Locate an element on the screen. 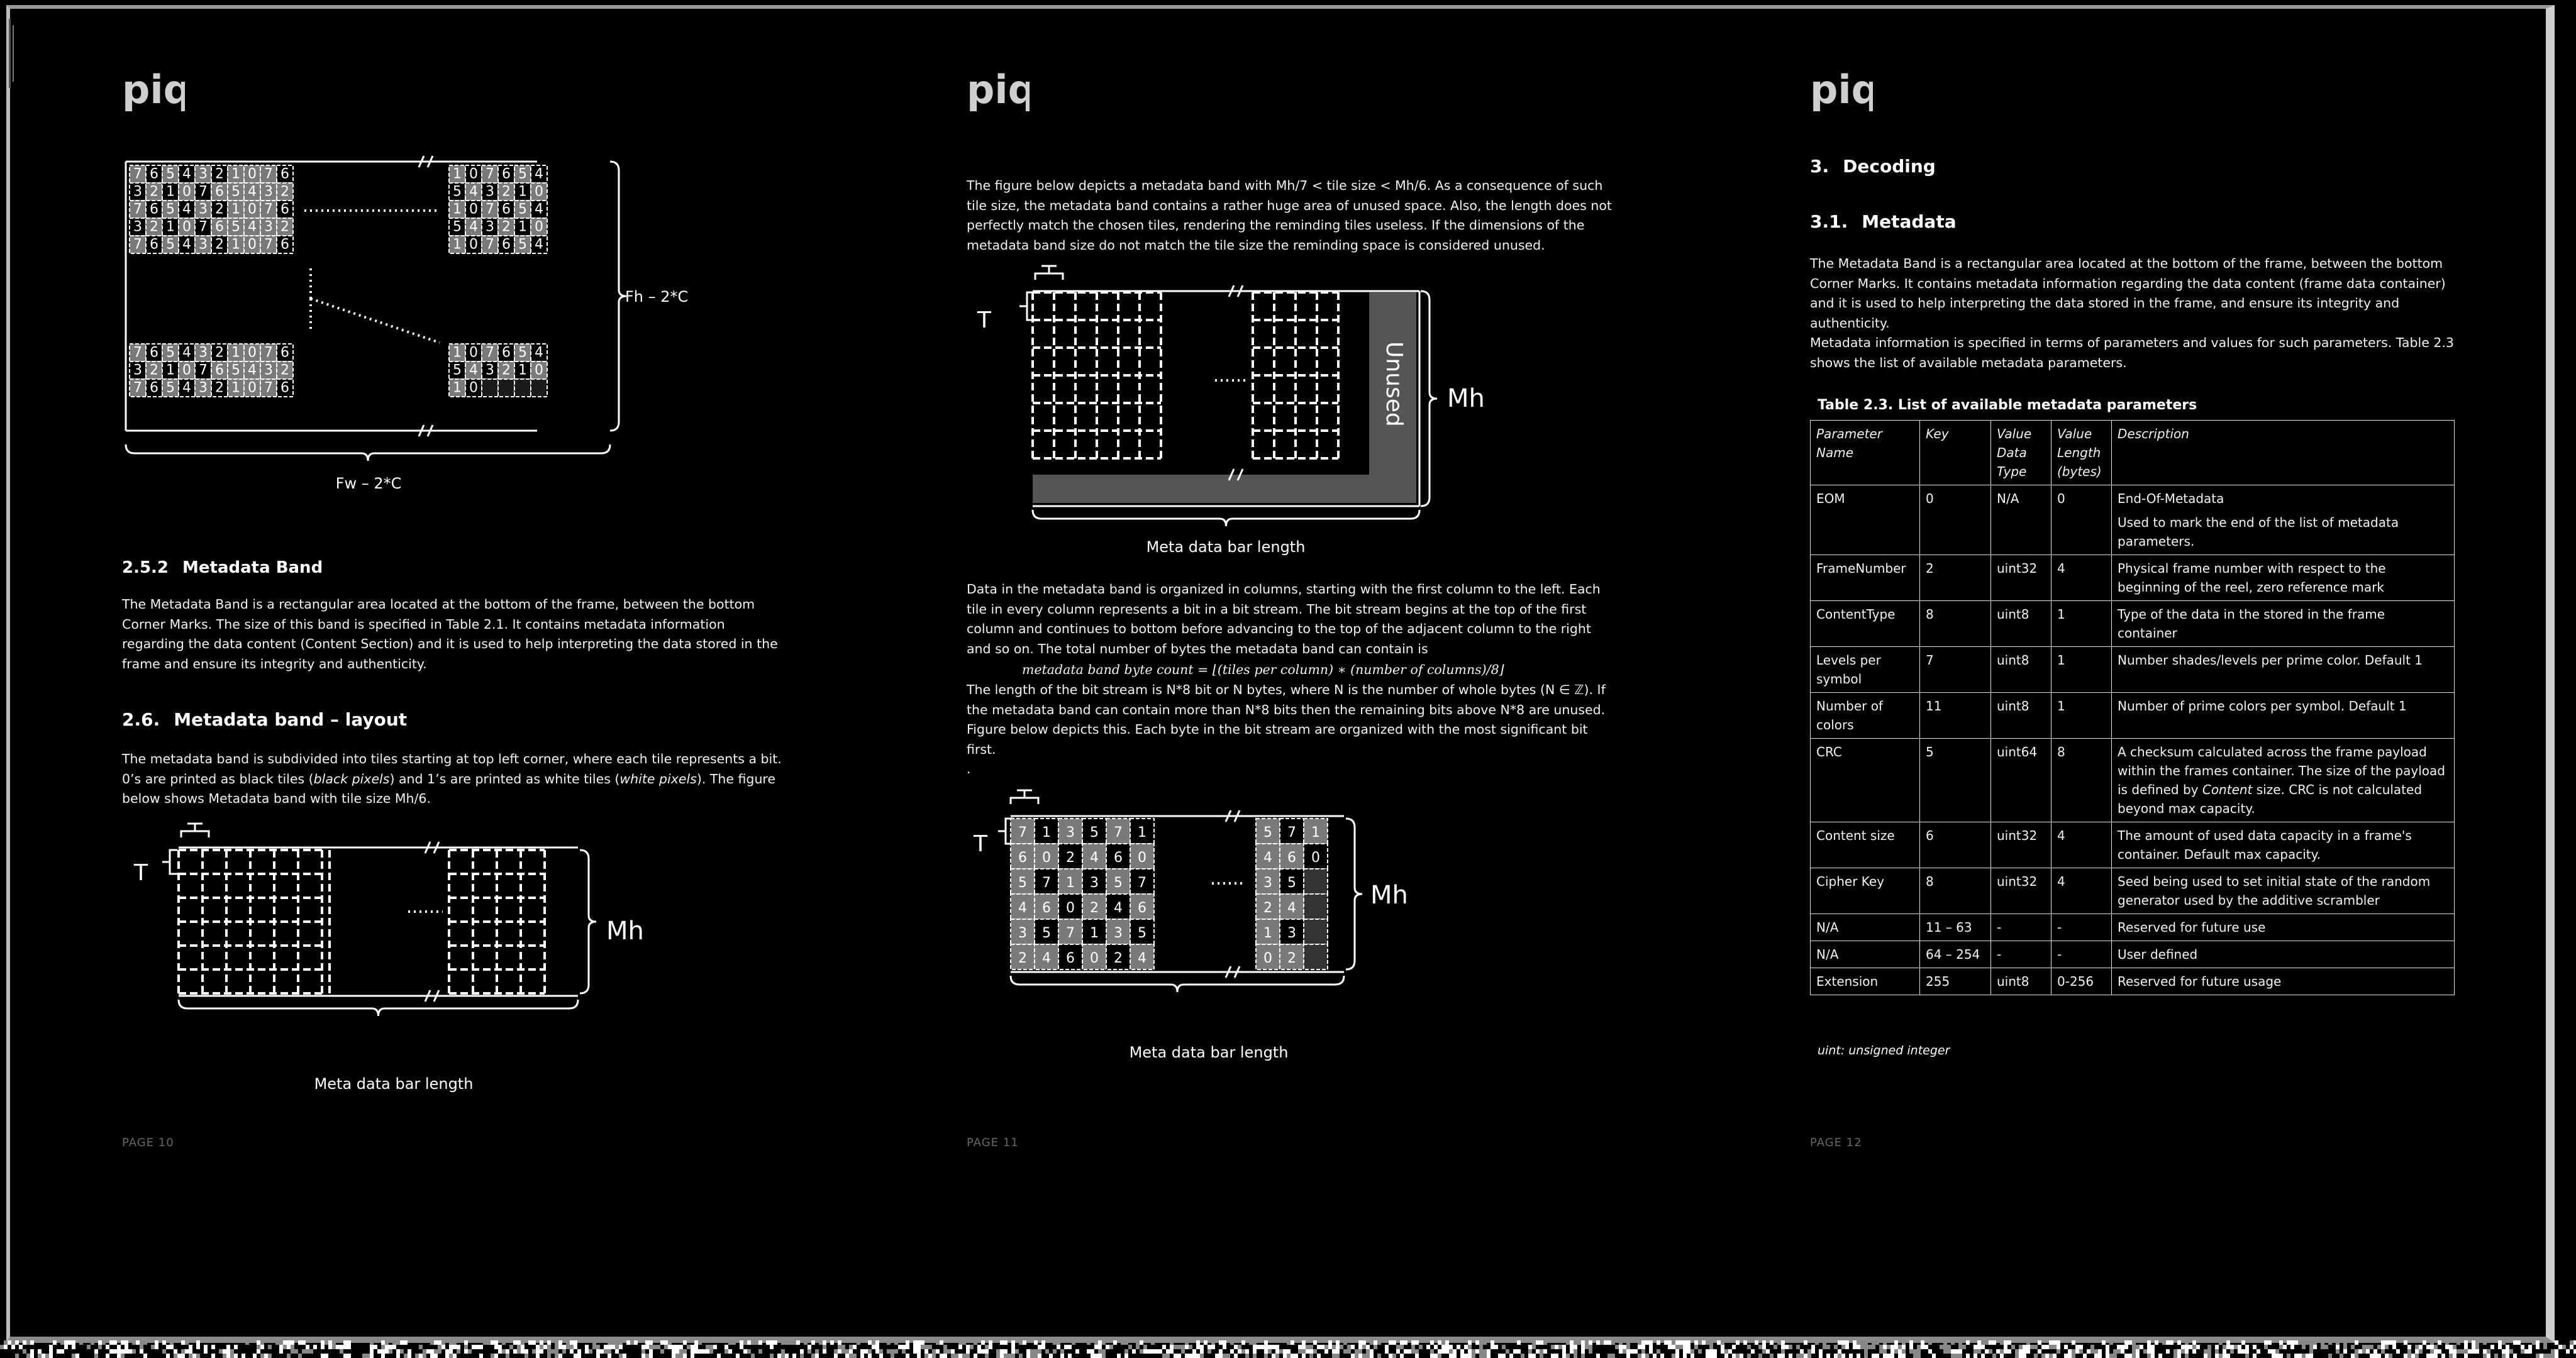 Image resolution: width=2576 pixels, height=1358 pixels. page-number: PAGE 10 is located at coordinates (148, 1142).